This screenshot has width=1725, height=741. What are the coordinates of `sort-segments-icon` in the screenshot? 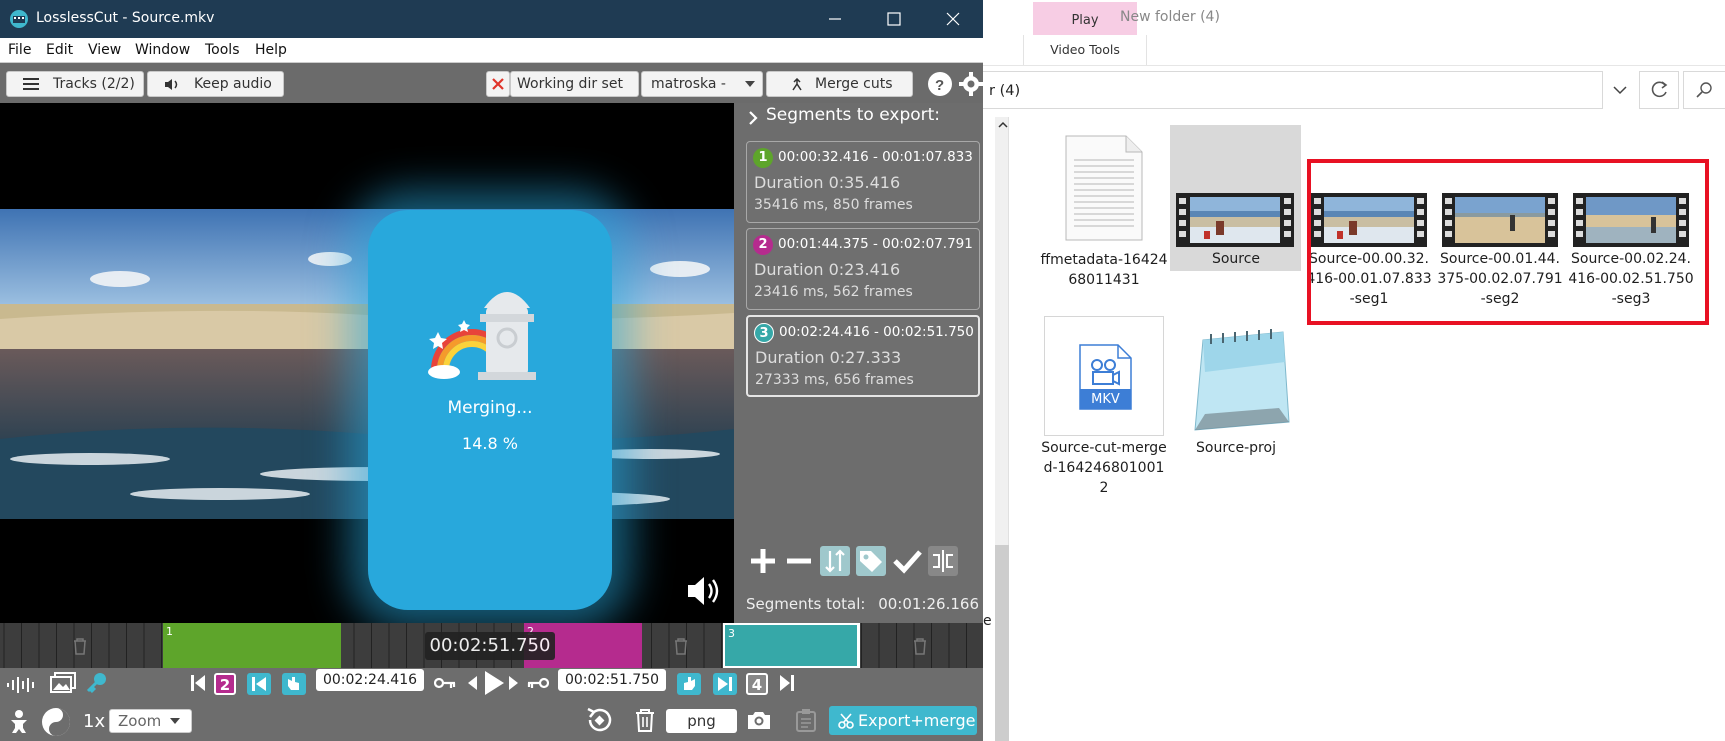 It's located at (835, 561).